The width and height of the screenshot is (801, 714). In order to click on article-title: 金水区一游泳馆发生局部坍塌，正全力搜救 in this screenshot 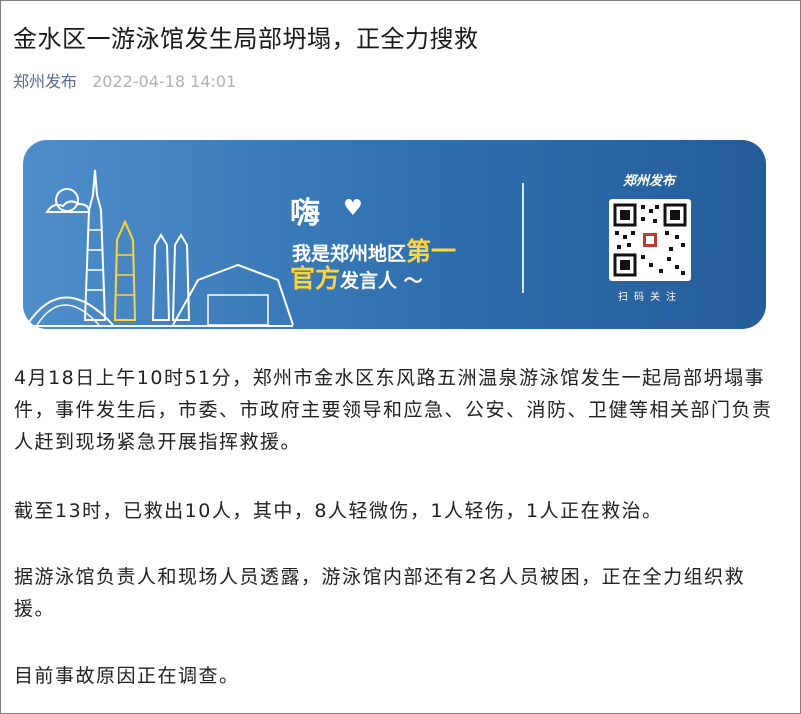, I will do `click(246, 39)`.